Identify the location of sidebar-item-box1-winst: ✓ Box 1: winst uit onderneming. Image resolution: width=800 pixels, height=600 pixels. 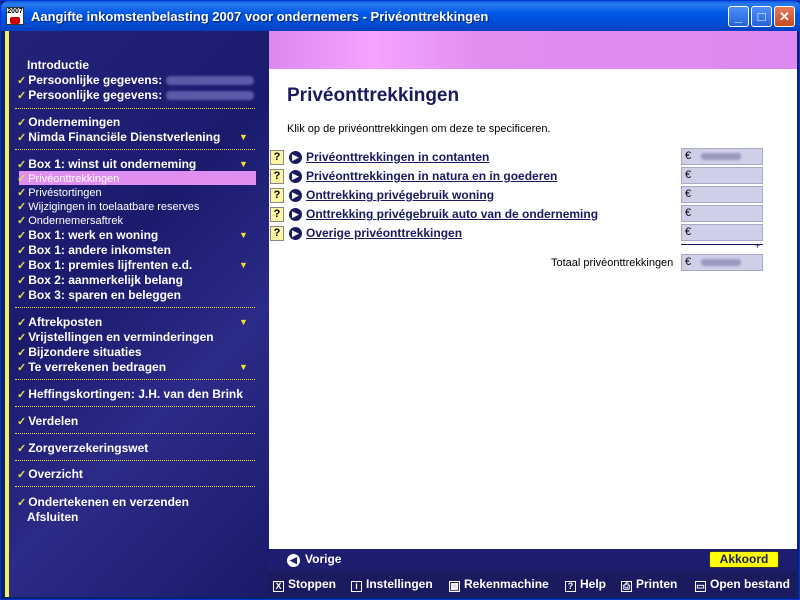
(106, 164).